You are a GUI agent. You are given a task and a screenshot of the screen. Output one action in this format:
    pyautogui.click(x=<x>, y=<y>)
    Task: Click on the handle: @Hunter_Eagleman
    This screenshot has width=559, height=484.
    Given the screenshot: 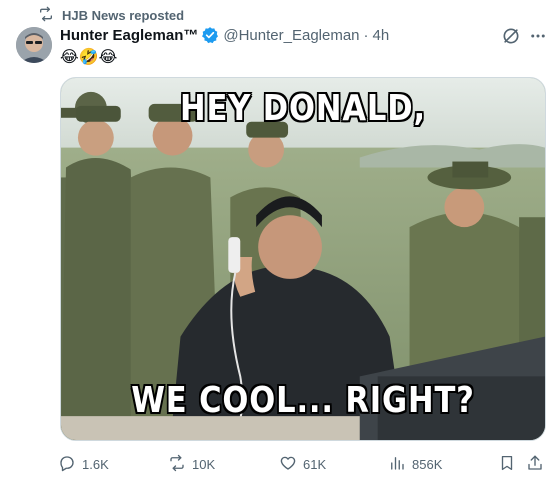 What is the action you would take?
    pyautogui.click(x=291, y=35)
    